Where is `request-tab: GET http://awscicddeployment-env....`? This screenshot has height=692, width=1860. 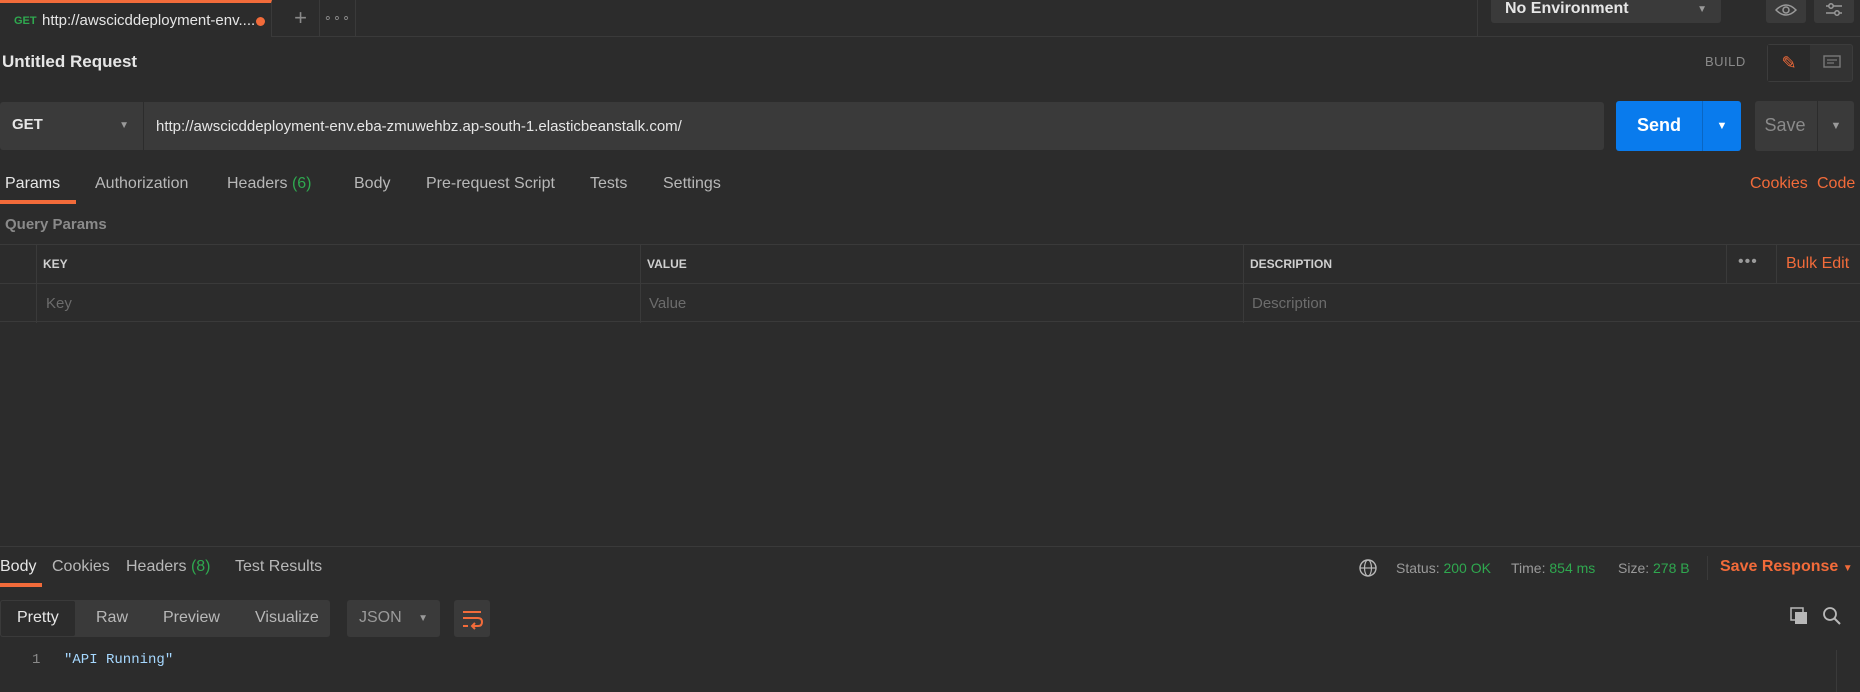 request-tab: GET http://awscicddeployment-env.... is located at coordinates (136, 18).